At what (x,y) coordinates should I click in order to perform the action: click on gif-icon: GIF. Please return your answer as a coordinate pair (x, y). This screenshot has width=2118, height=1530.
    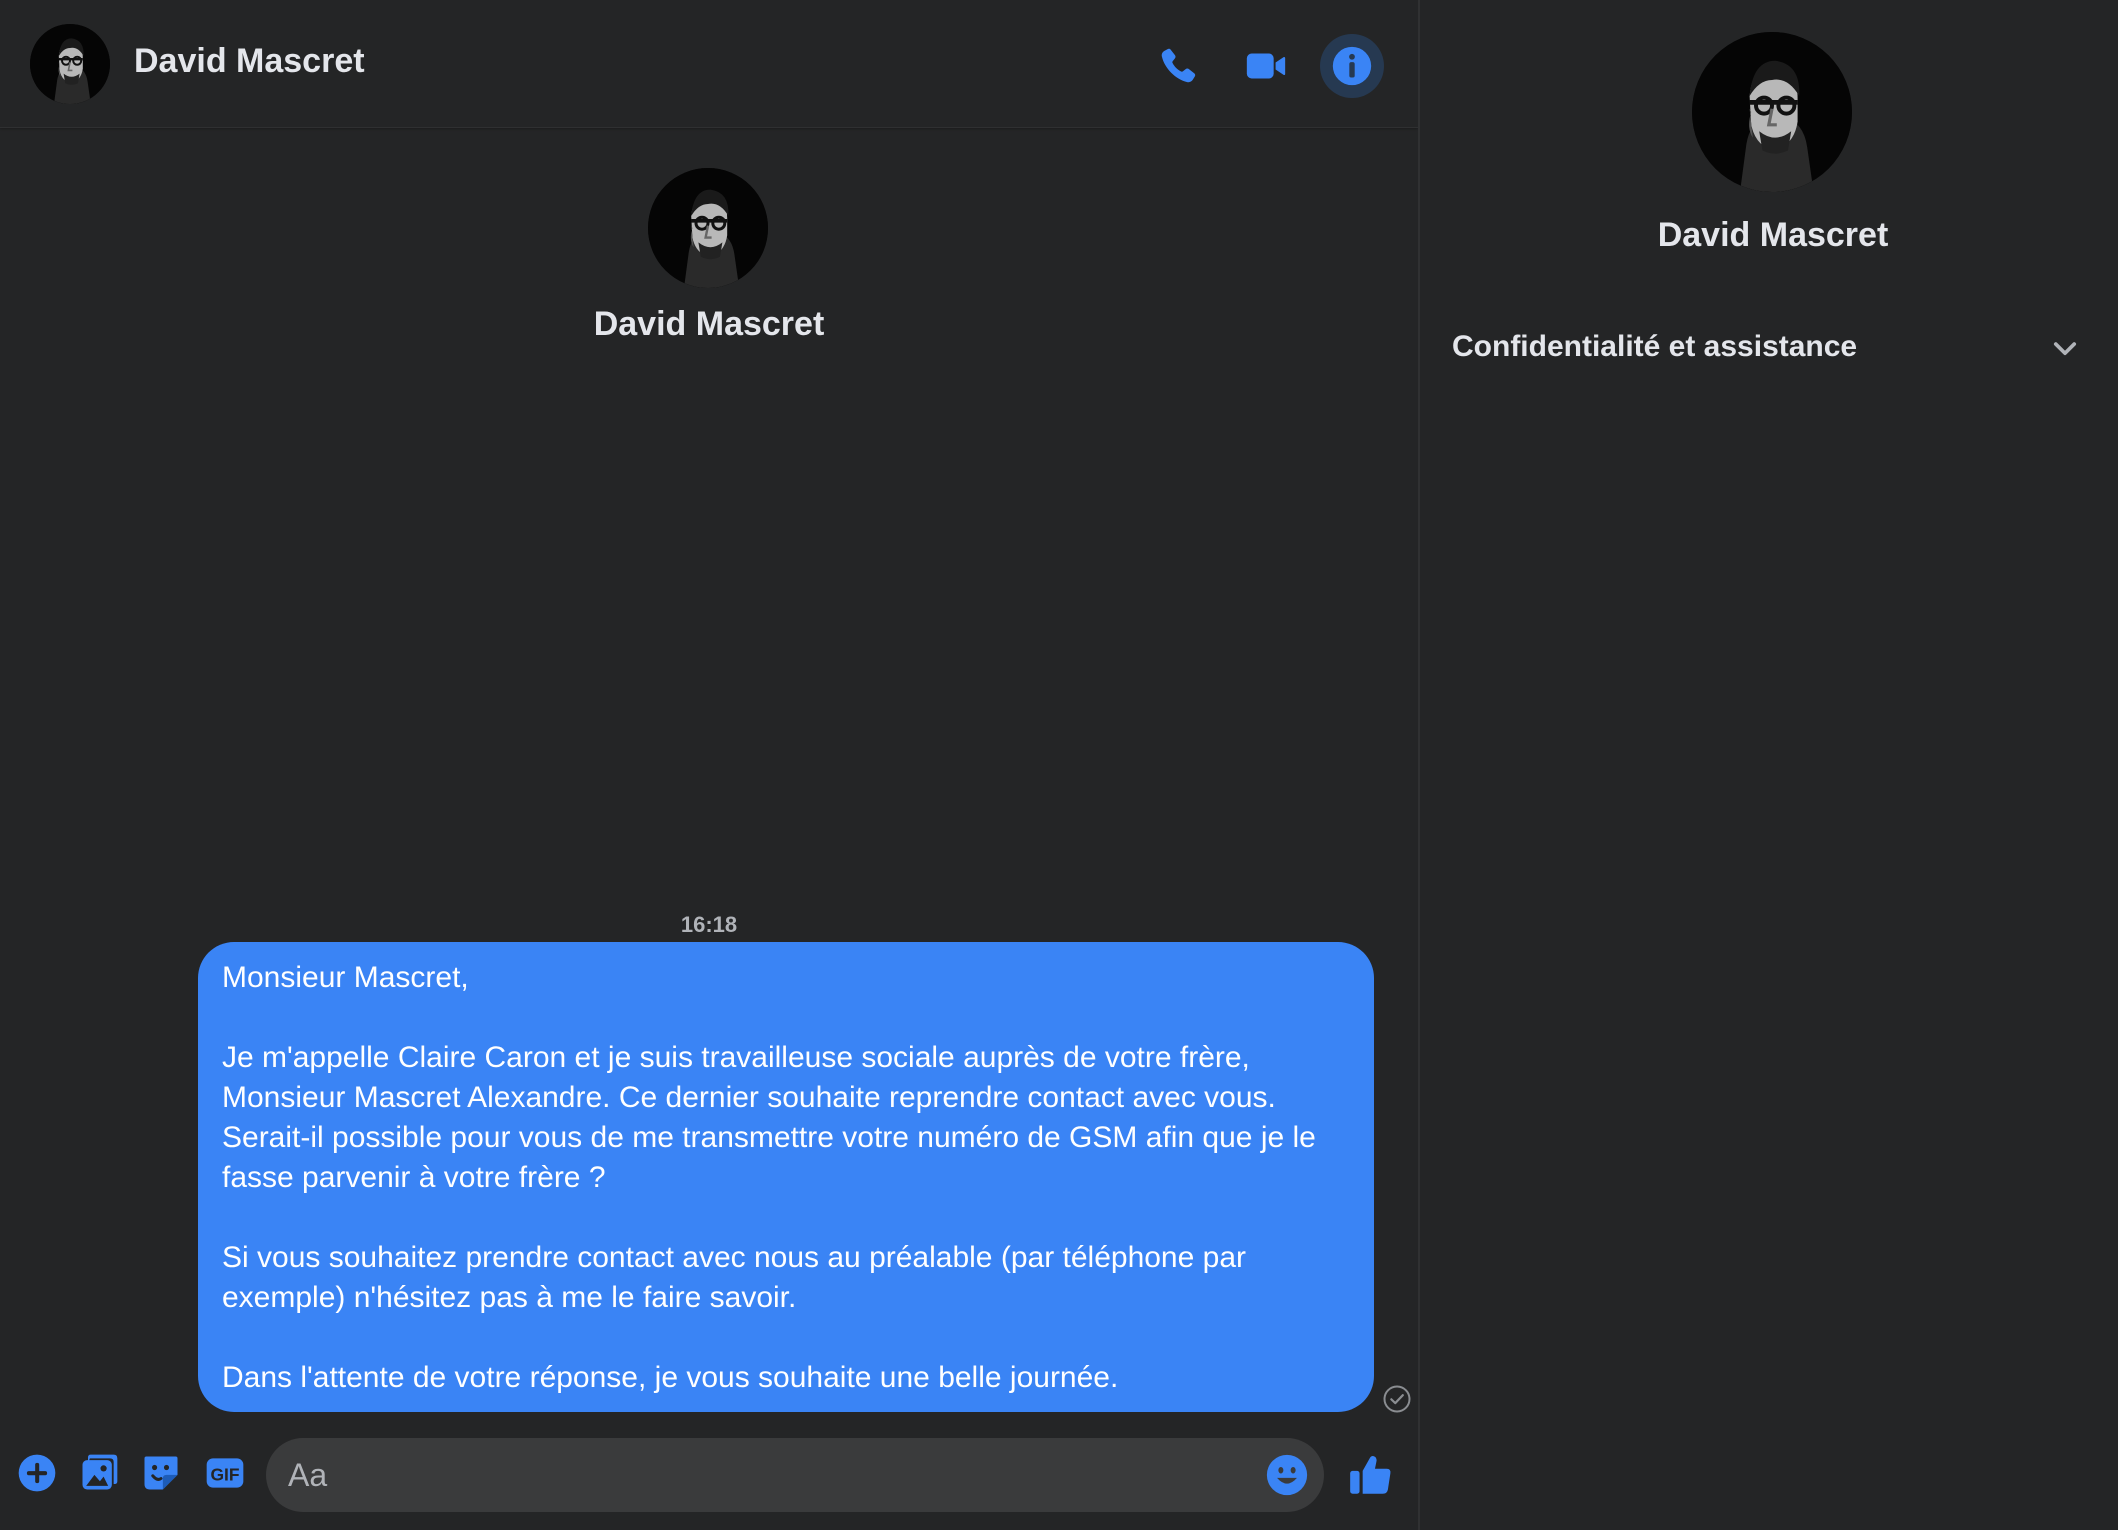
    Looking at the image, I should click on (225, 1473).